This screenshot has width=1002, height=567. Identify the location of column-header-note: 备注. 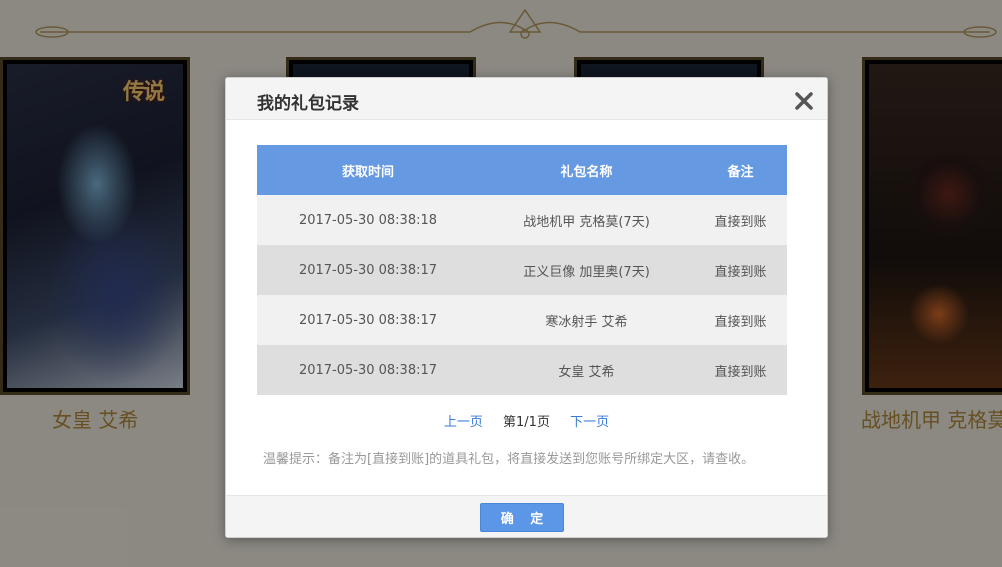
(740, 170).